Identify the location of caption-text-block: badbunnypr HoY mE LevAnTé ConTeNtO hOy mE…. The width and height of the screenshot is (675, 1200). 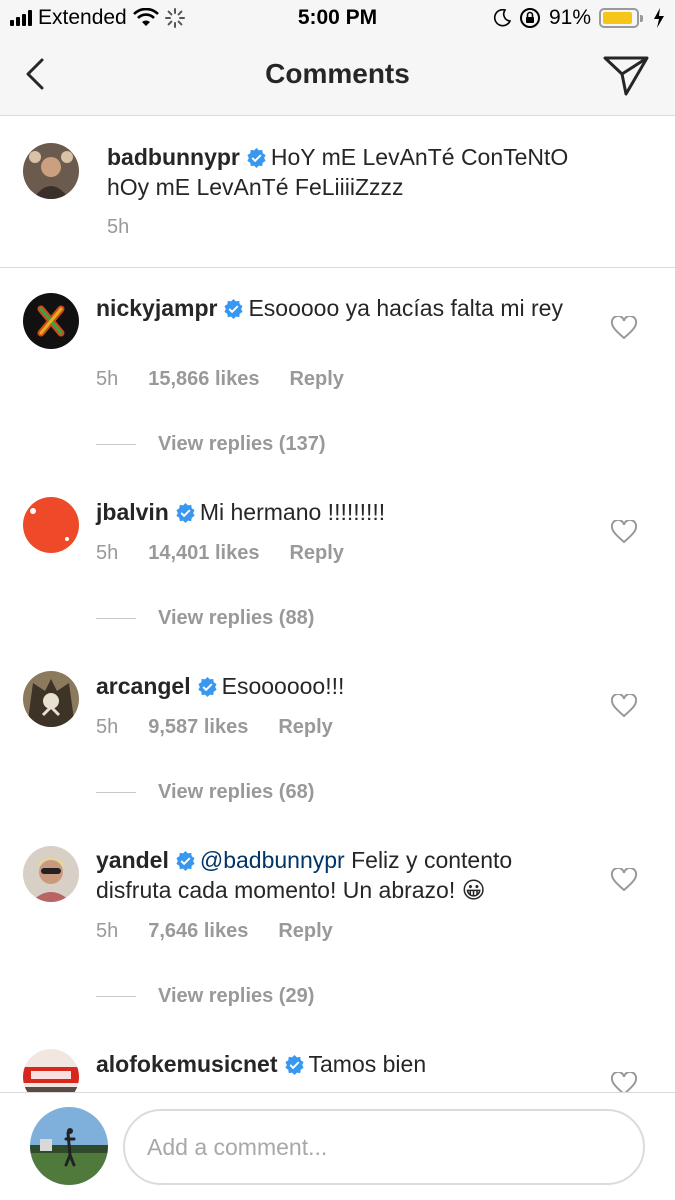
(357, 172).